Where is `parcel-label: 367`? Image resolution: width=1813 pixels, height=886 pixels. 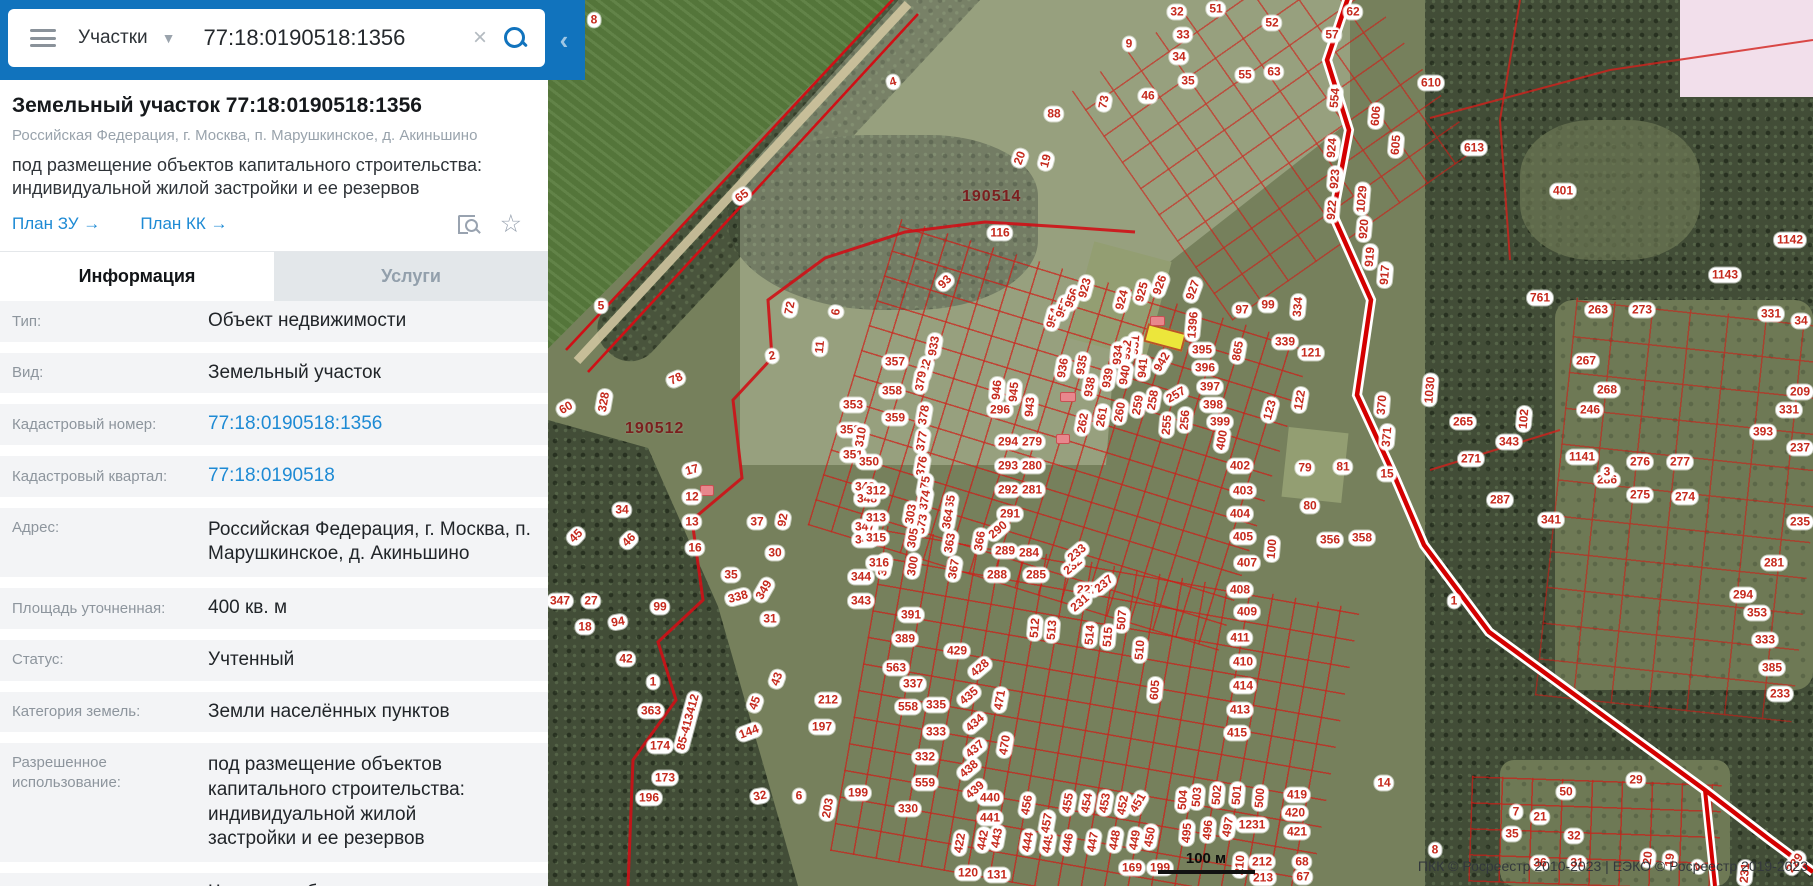 parcel-label: 367 is located at coordinates (954, 569).